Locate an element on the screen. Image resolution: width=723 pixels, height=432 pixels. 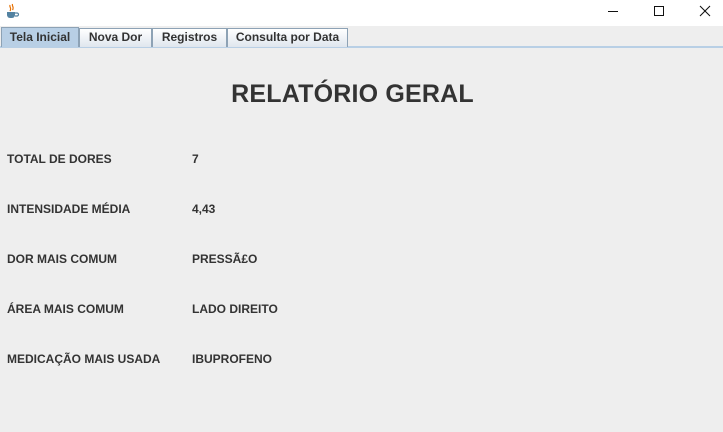
total-dores-label: TOTAL DE DORES is located at coordinates (59, 159).